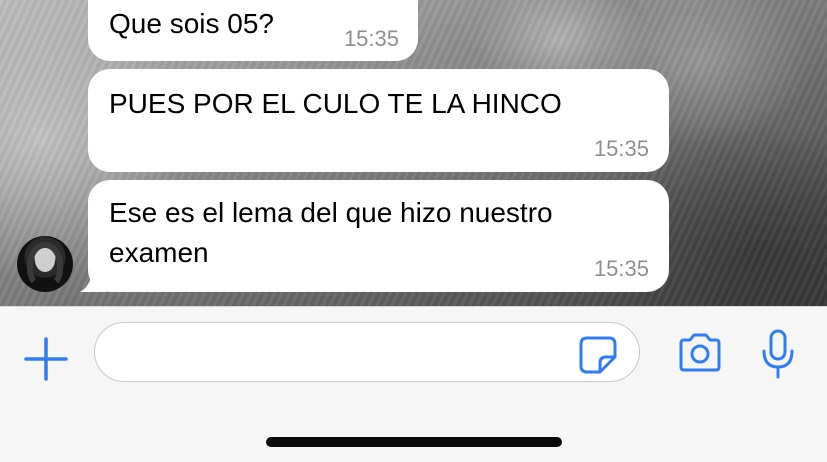  I want to click on microphone-icon, so click(778, 354).